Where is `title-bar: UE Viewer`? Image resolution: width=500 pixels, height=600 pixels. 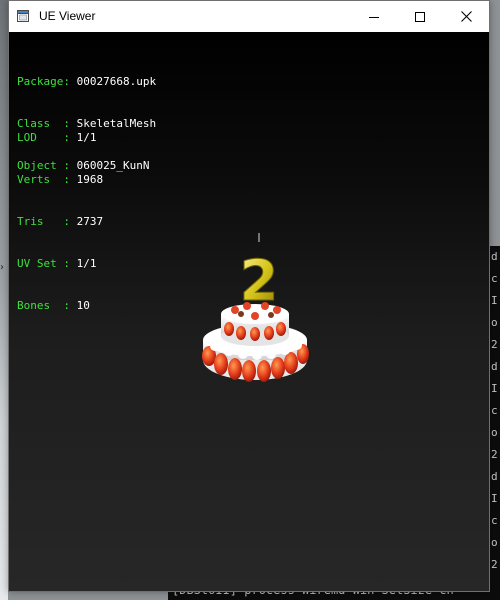 title-bar: UE Viewer is located at coordinates (249, 16).